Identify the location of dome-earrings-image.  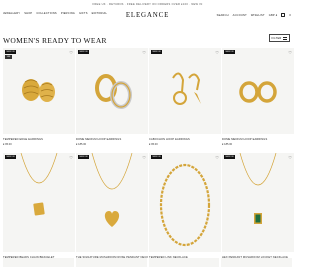
(258, 92).